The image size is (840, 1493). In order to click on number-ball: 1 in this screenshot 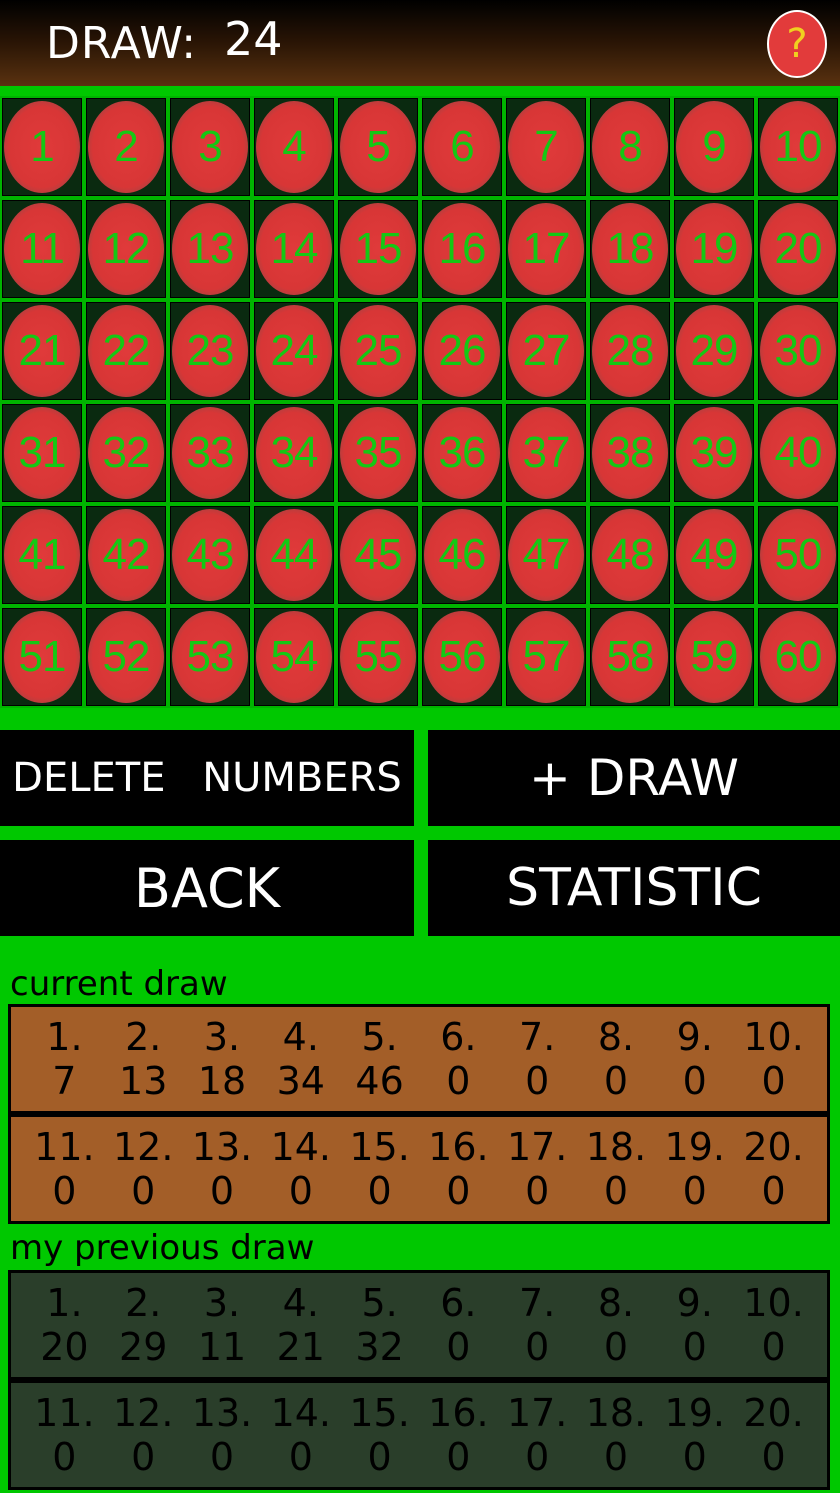, I will do `click(42, 147)`.